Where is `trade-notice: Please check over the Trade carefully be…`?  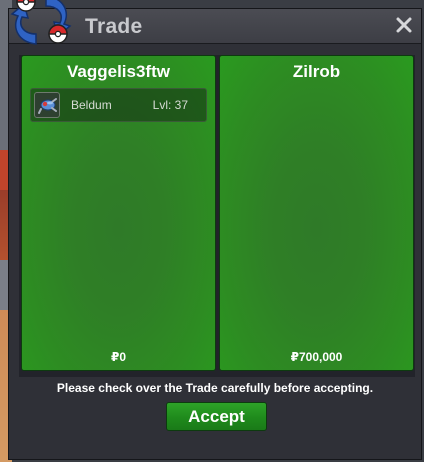 trade-notice: Please check over the Trade carefully be… is located at coordinates (215, 388).